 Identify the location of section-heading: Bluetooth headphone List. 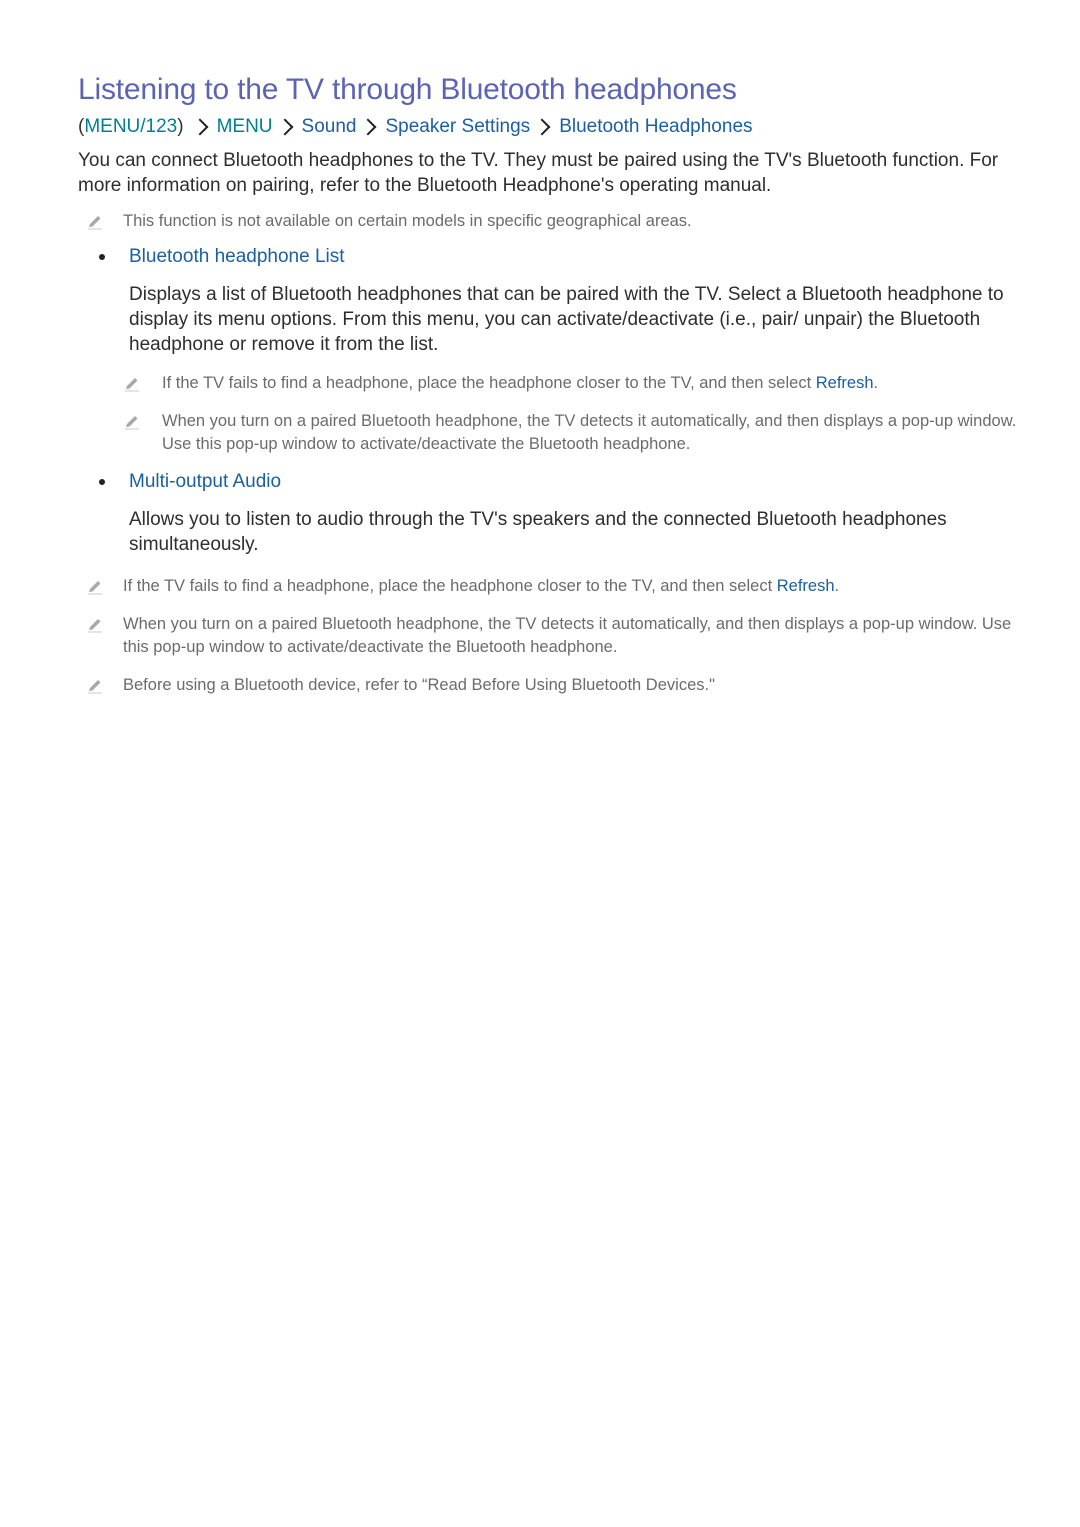
(548, 256).